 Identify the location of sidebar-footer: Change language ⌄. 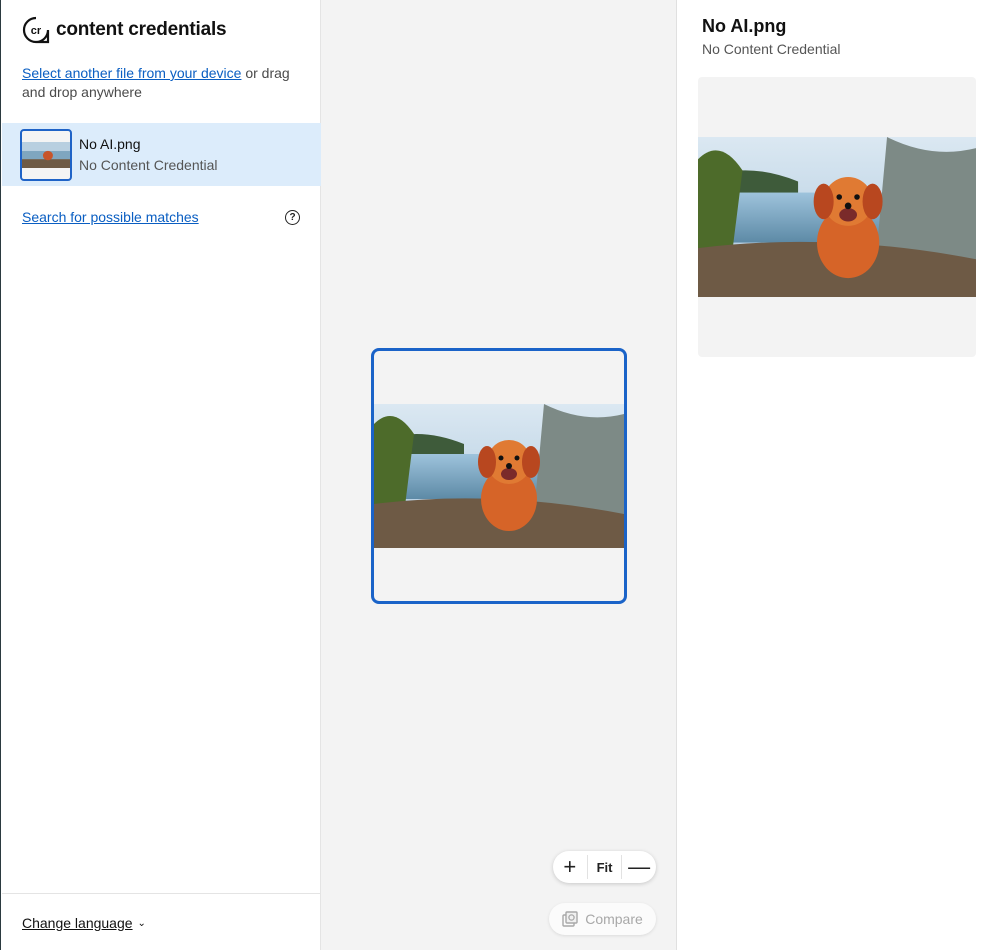
(161, 921).